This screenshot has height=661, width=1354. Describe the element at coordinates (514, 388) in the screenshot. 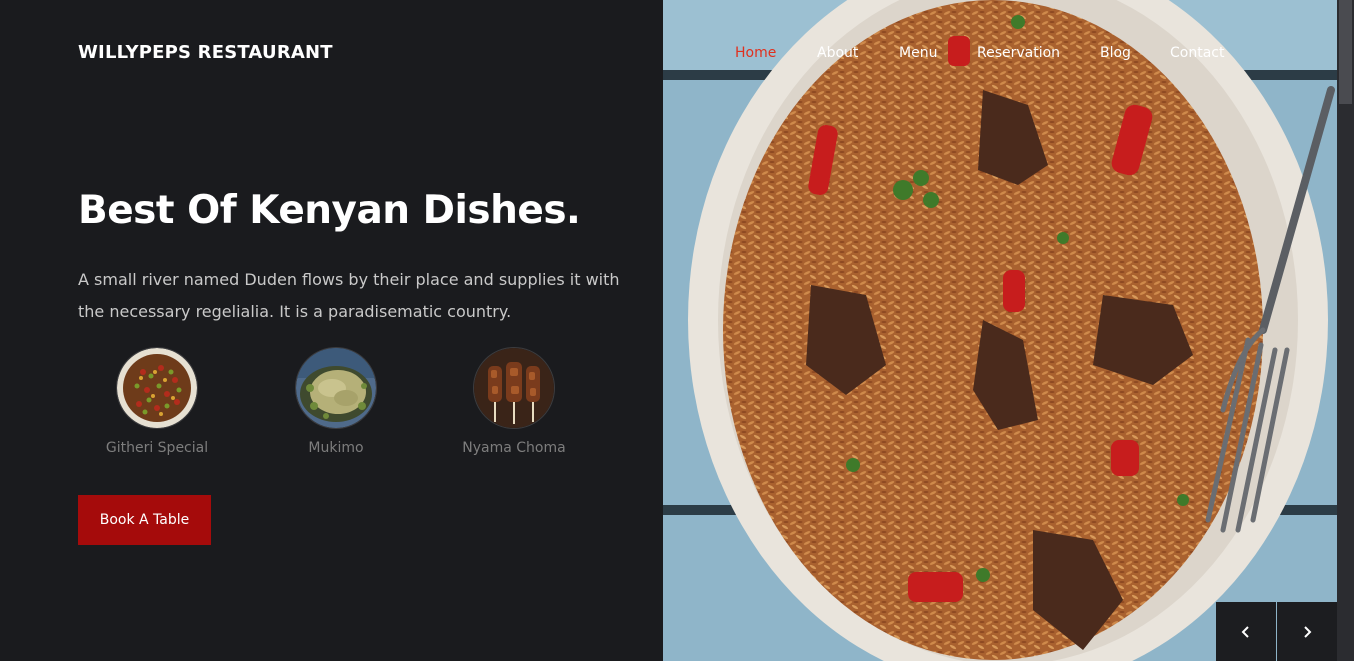

I see `nyama-choma-image` at that location.